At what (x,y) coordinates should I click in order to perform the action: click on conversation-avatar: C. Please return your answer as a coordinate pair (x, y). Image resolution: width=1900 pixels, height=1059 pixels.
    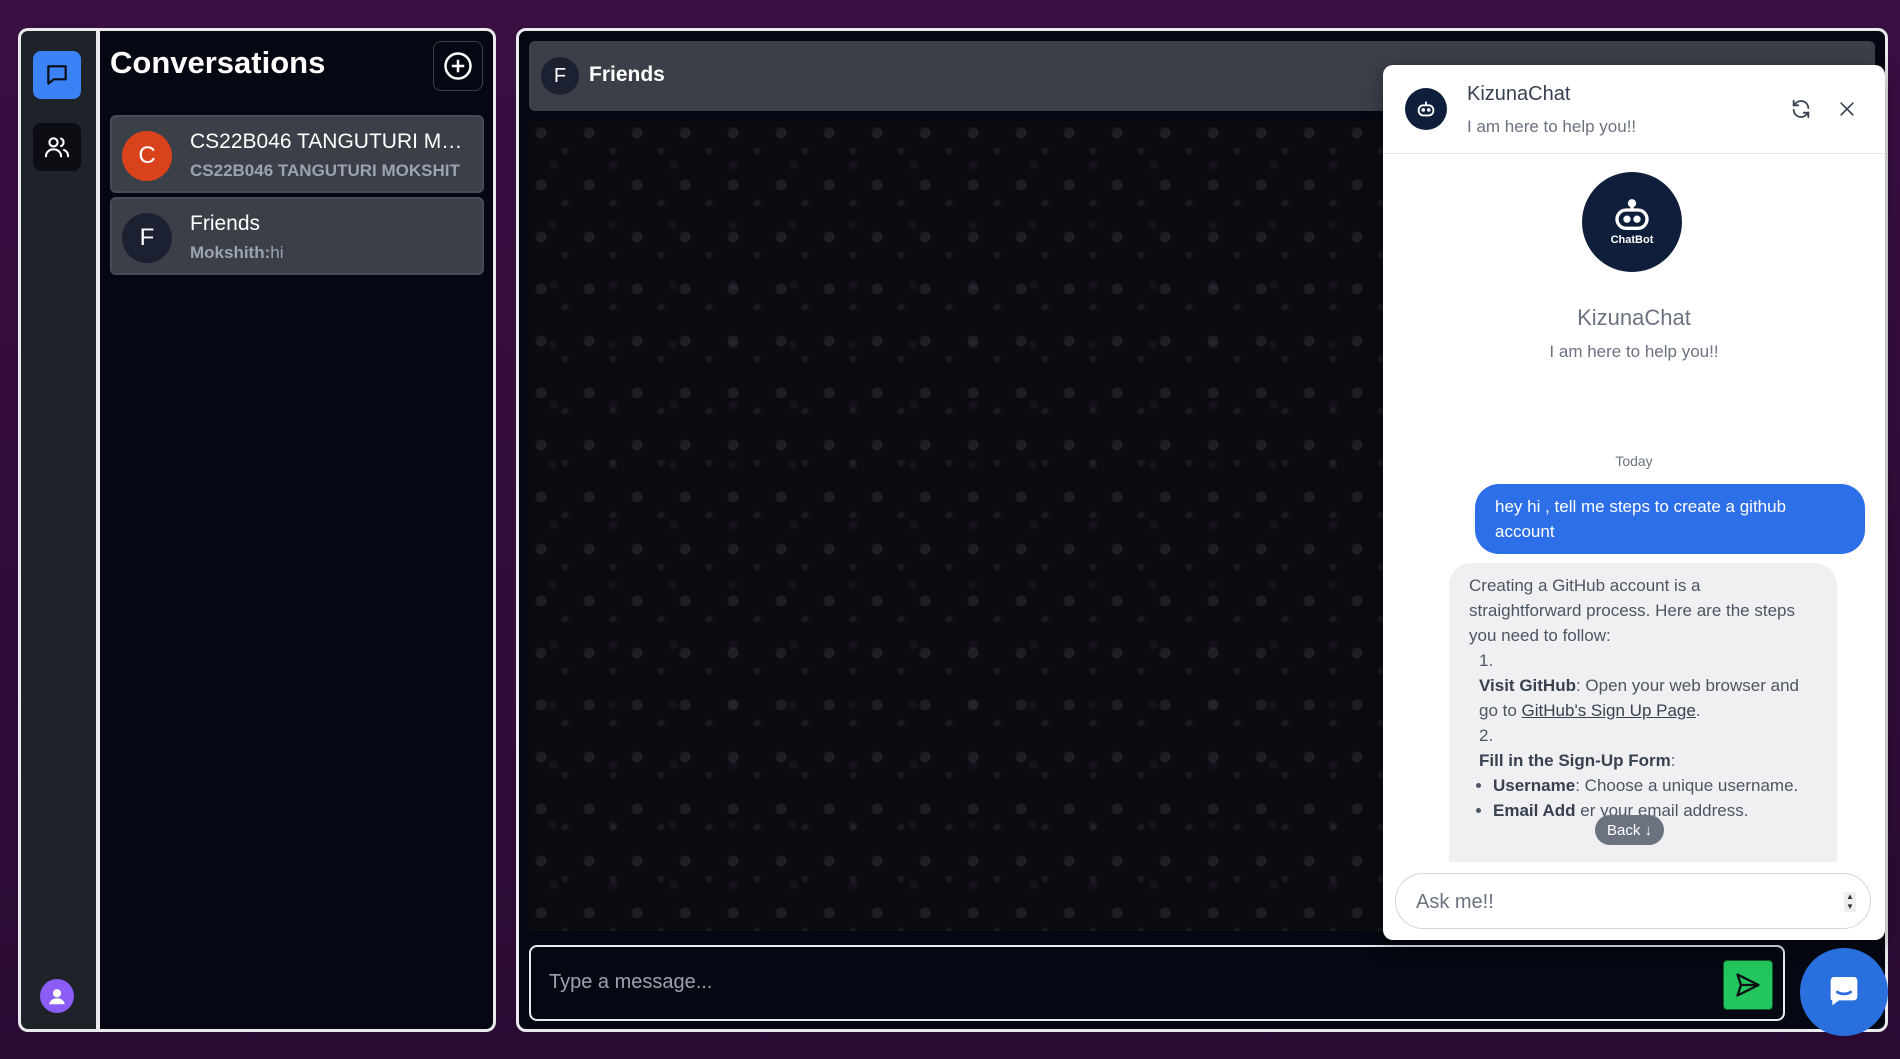
    Looking at the image, I should click on (147, 156).